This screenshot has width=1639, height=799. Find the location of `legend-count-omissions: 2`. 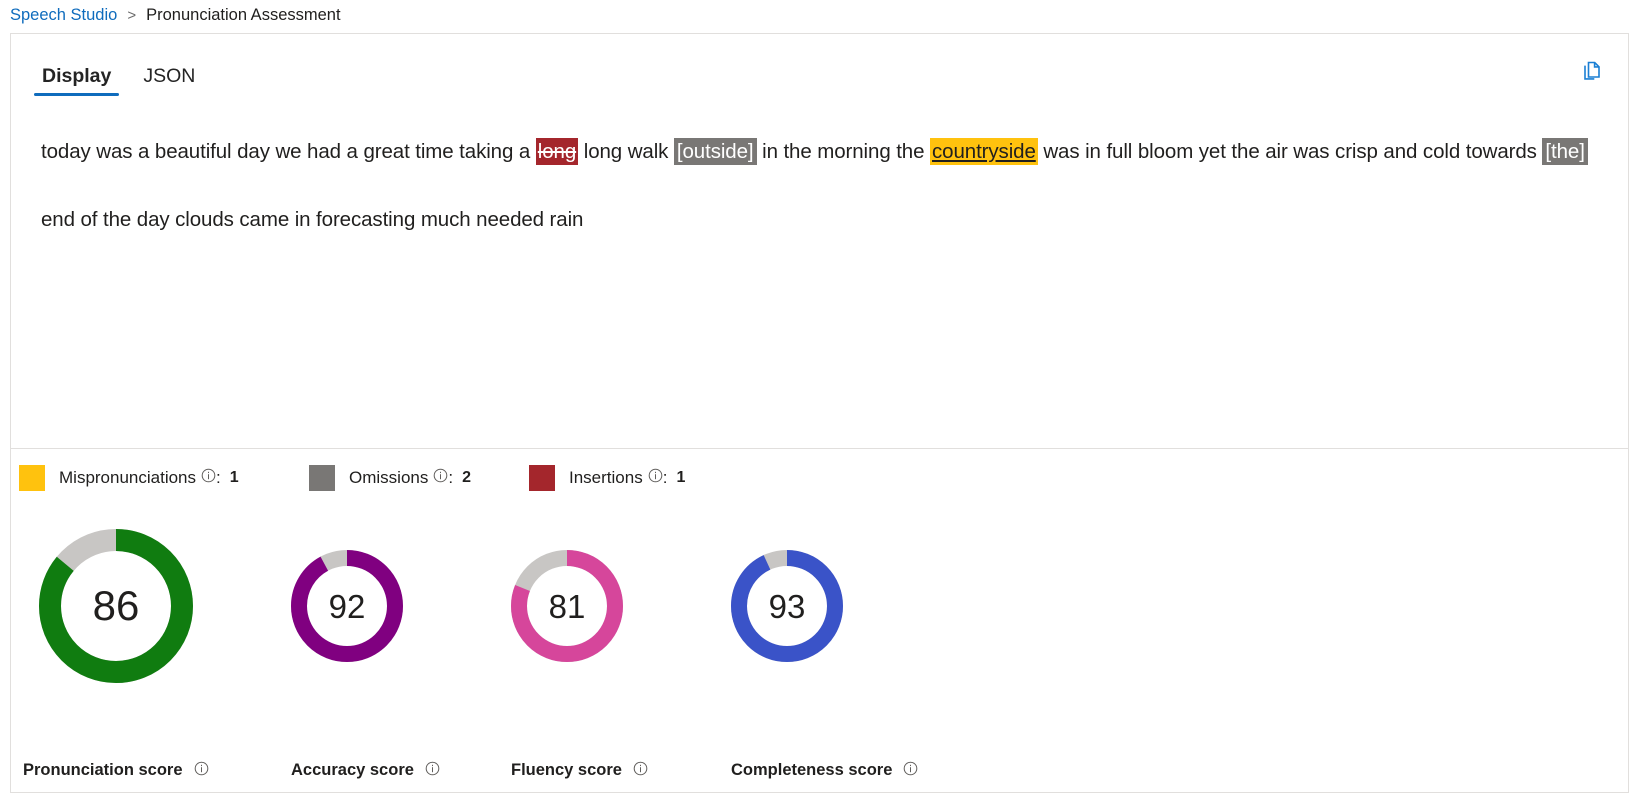

legend-count-omissions: 2 is located at coordinates (466, 477).